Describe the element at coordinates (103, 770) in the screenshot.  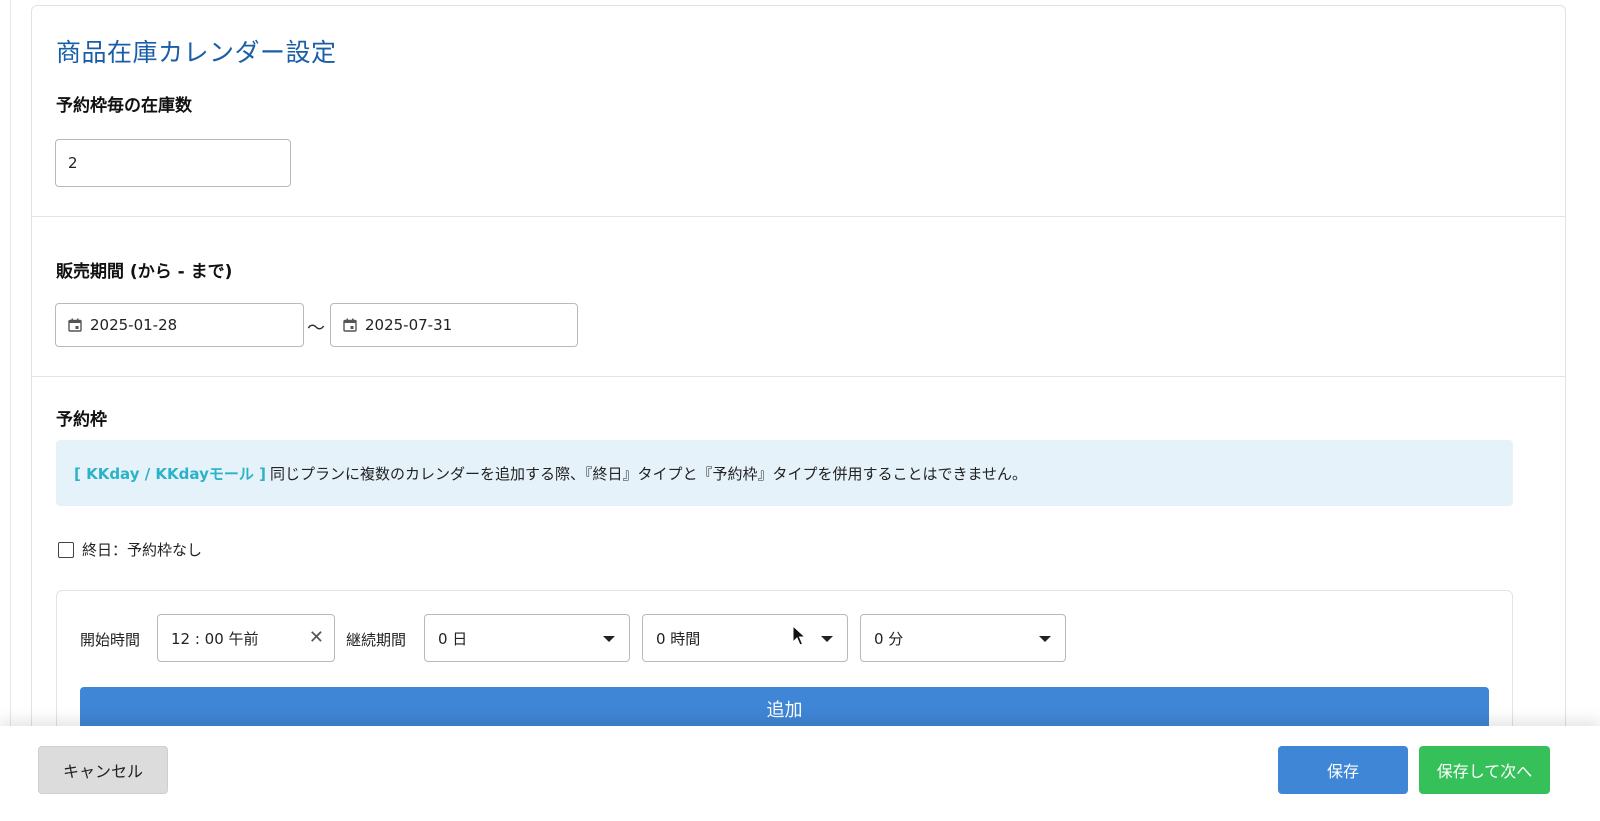
I see `cancel-button: キャンセル` at that location.